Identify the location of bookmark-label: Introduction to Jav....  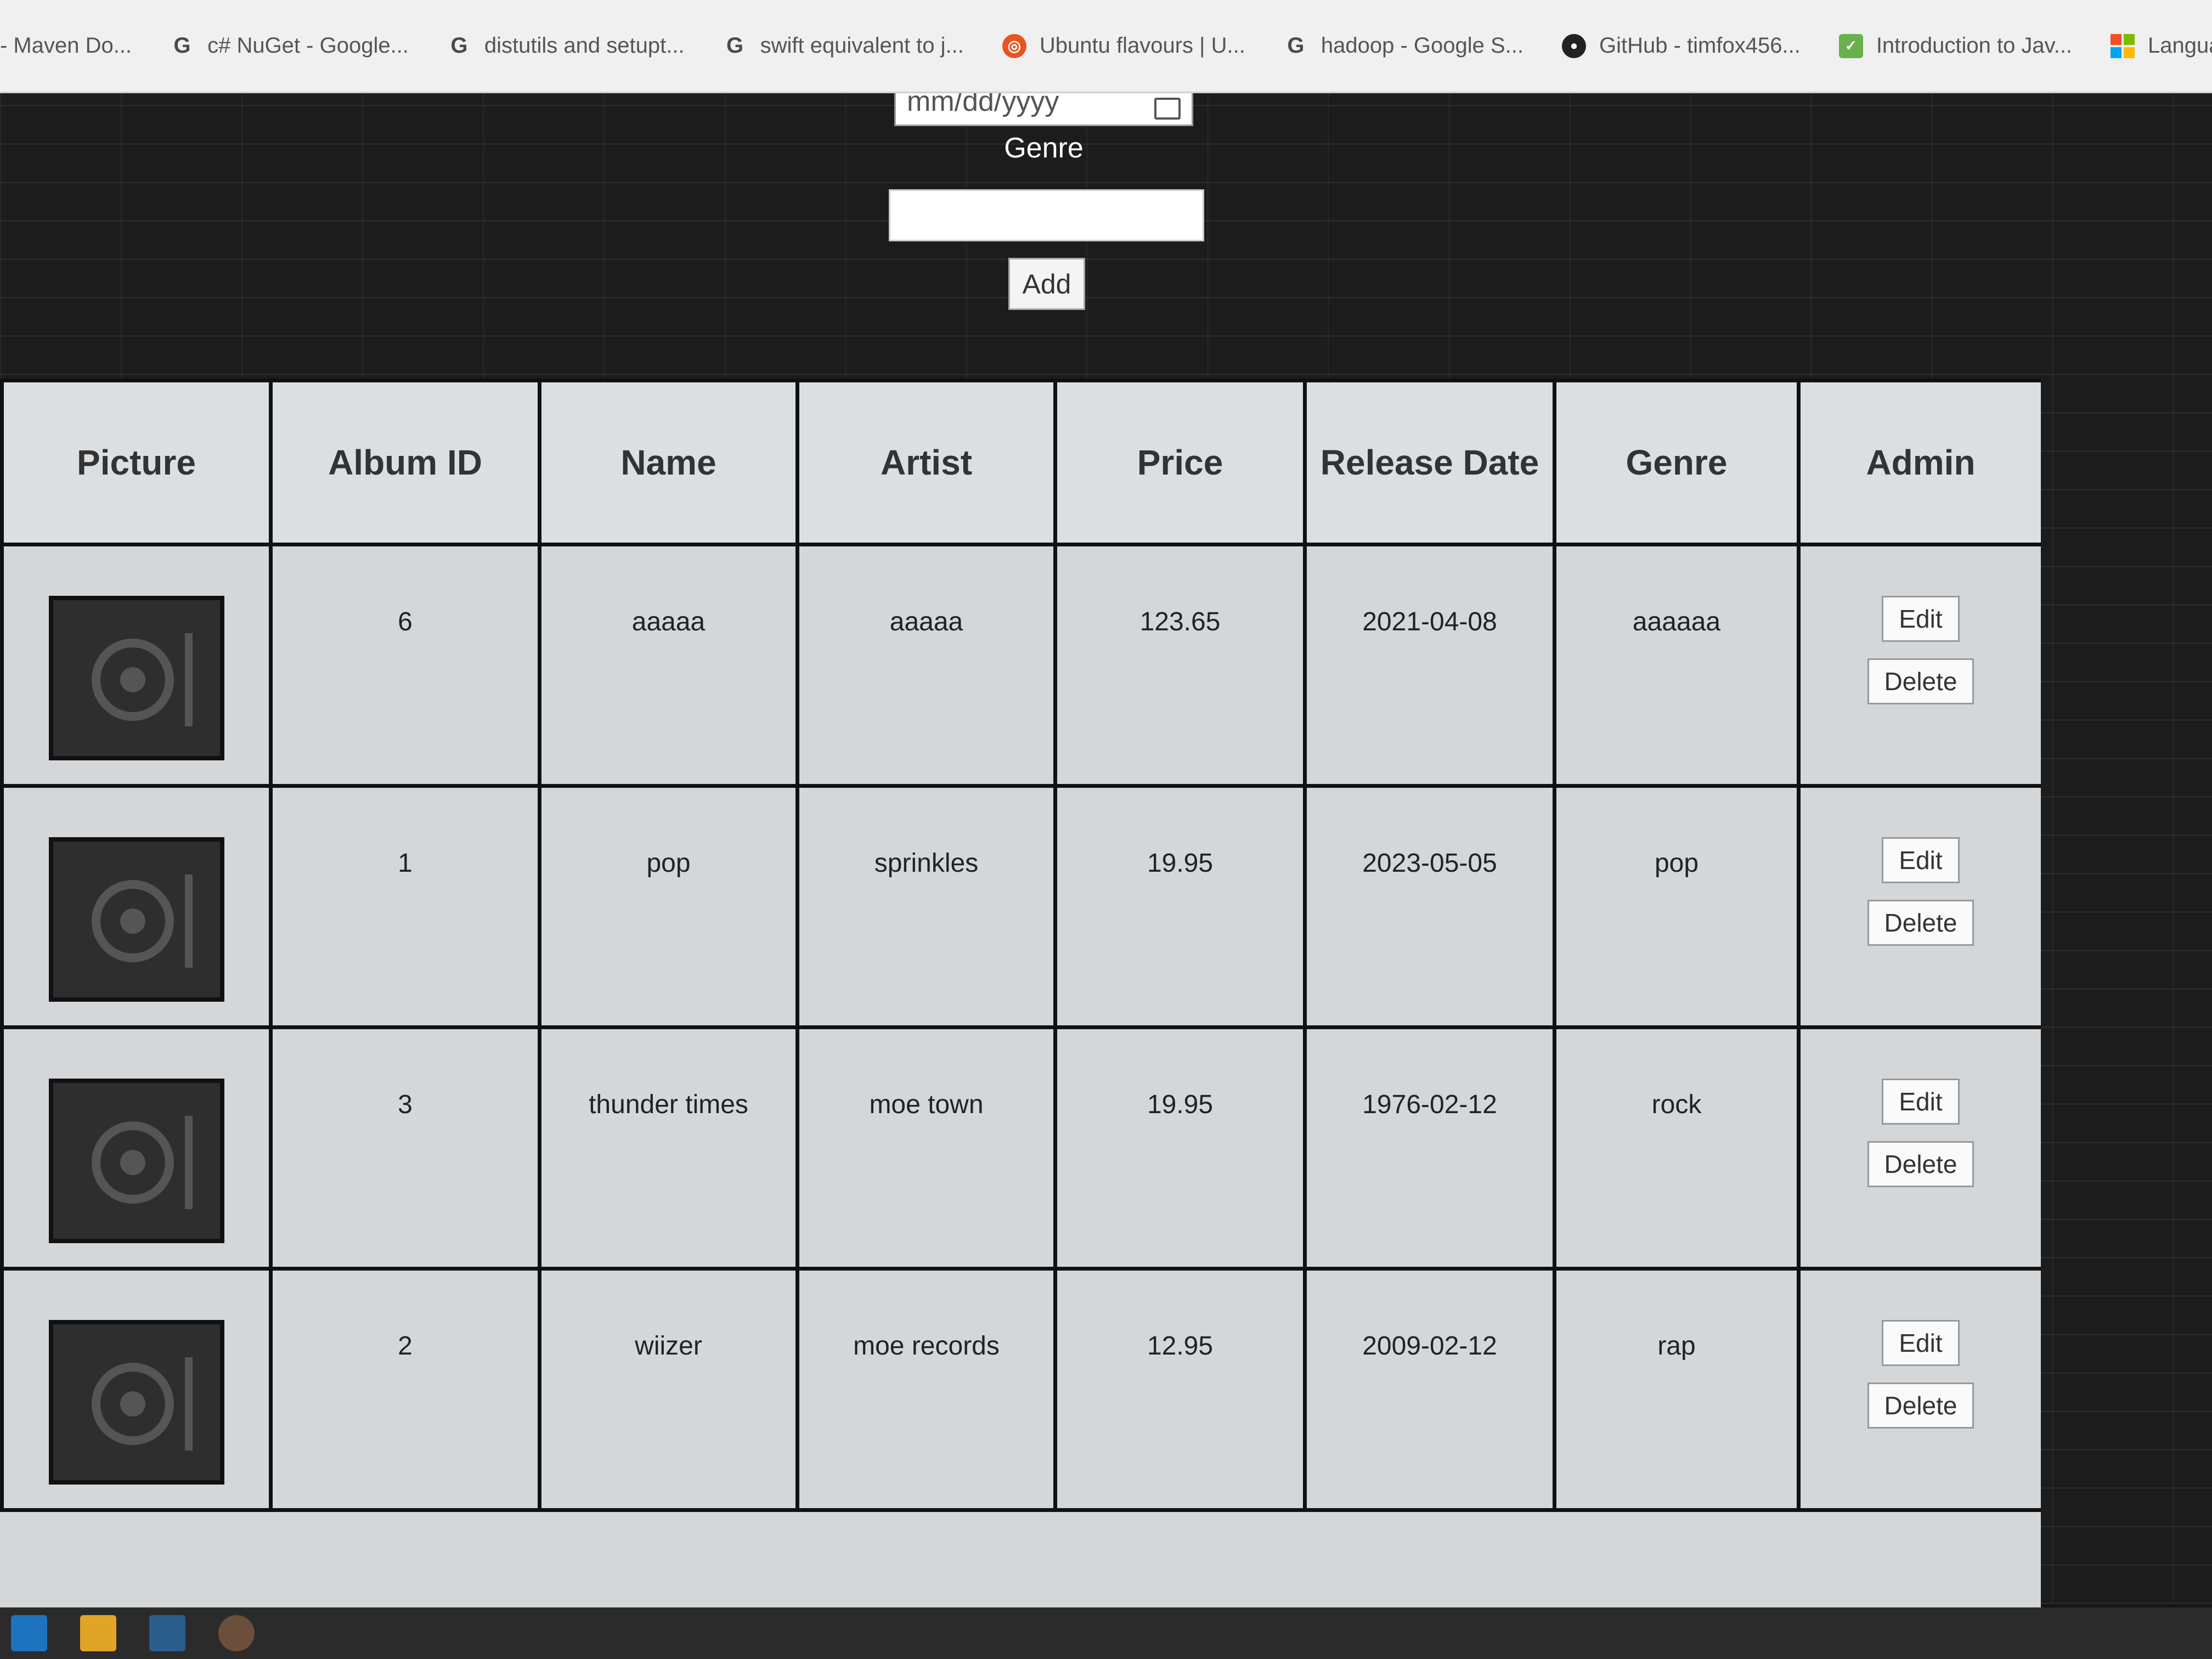
(1974, 46).